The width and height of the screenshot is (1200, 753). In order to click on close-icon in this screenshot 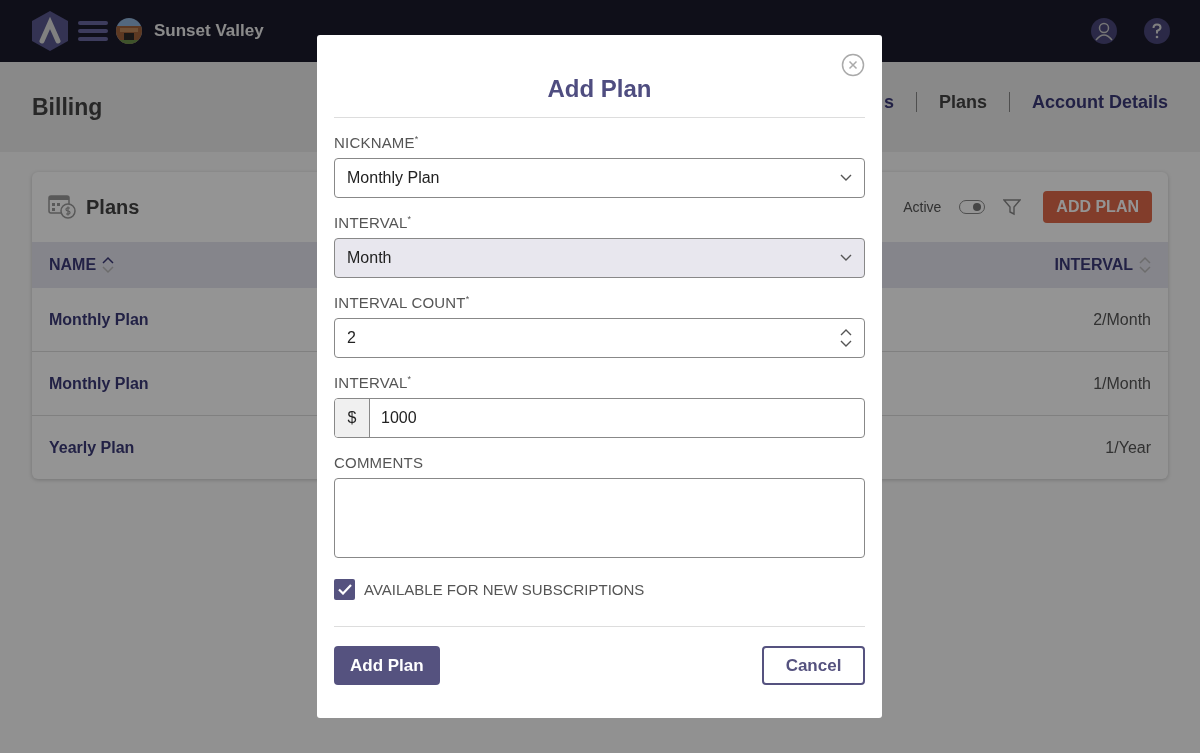, I will do `click(853, 65)`.